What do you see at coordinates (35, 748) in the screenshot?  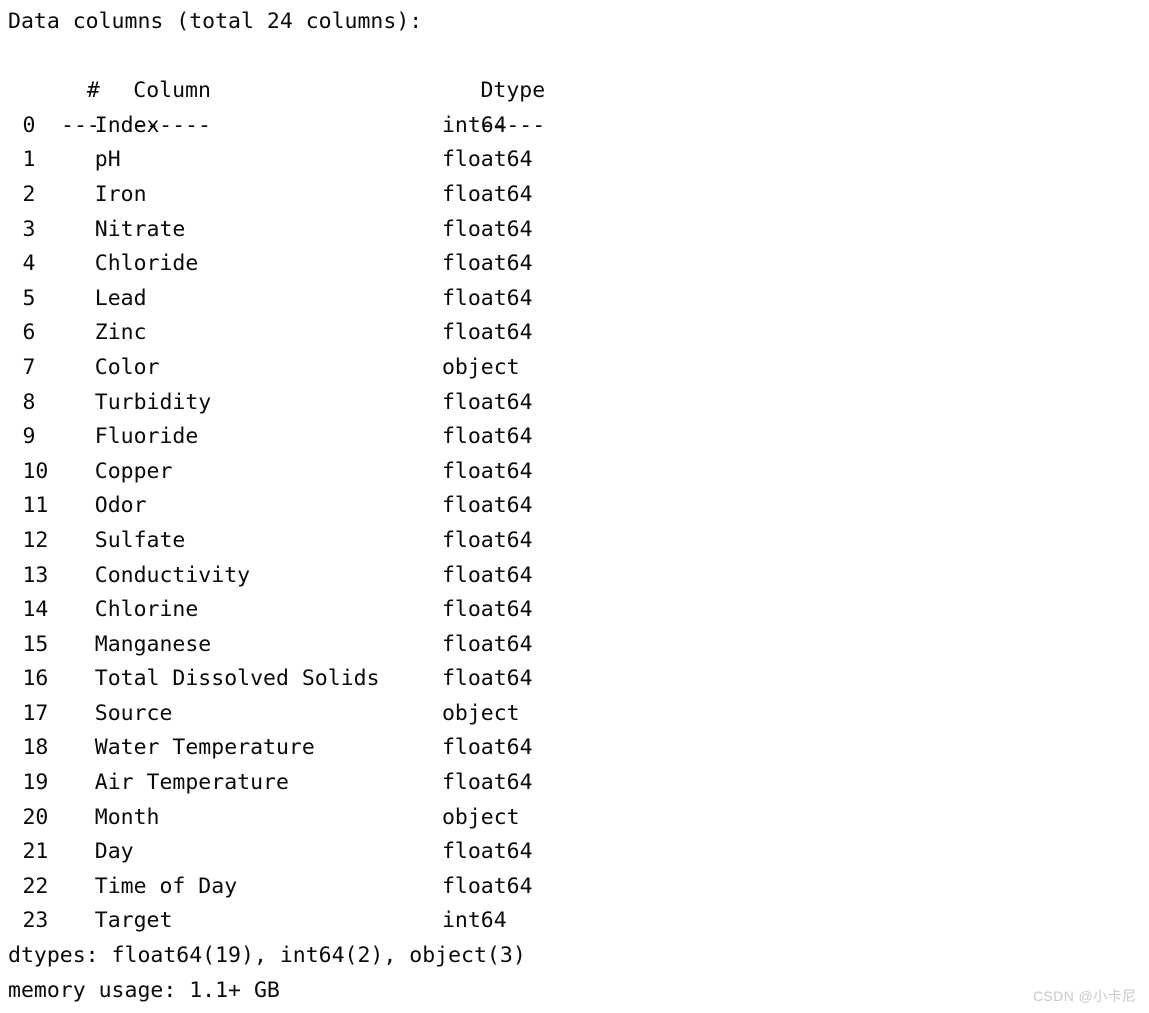 I see `row-index: 18` at bounding box center [35, 748].